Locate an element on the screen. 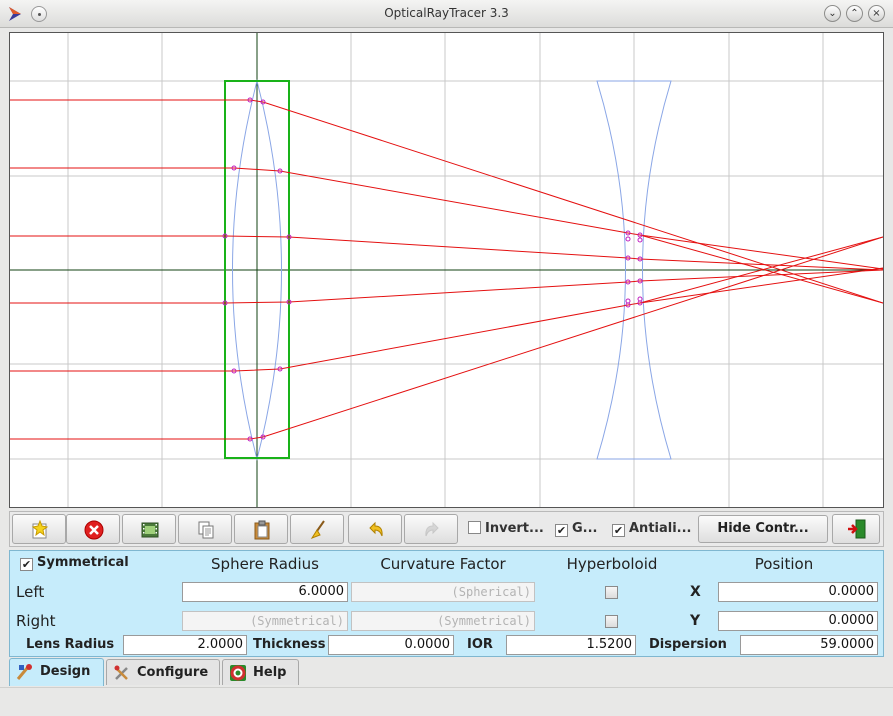 The image size is (893, 716). minimize-icon: ⌄ is located at coordinates (832, 13).